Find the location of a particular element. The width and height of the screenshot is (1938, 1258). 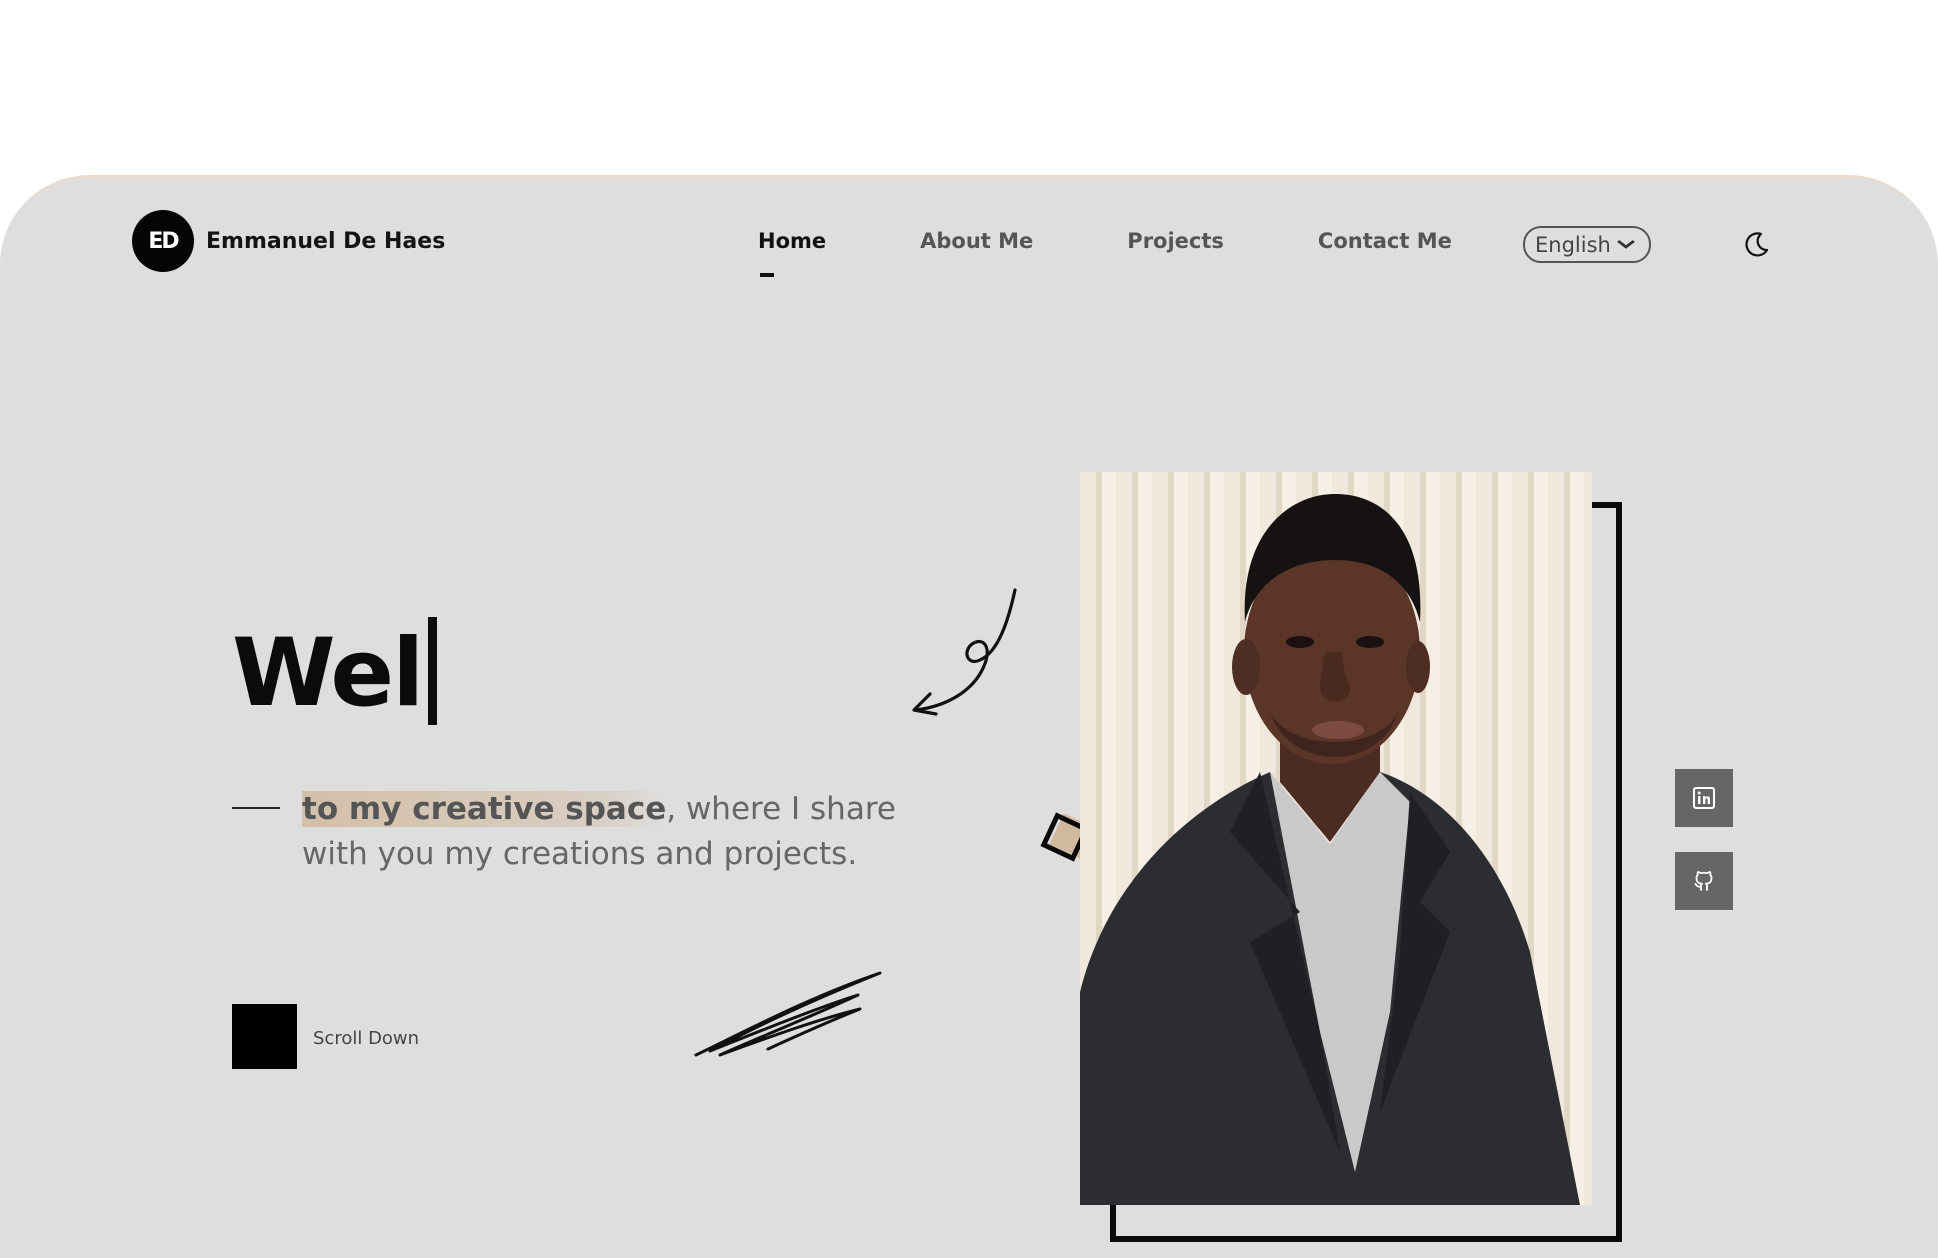

hero-title-text: Wel is located at coordinates (328, 673).